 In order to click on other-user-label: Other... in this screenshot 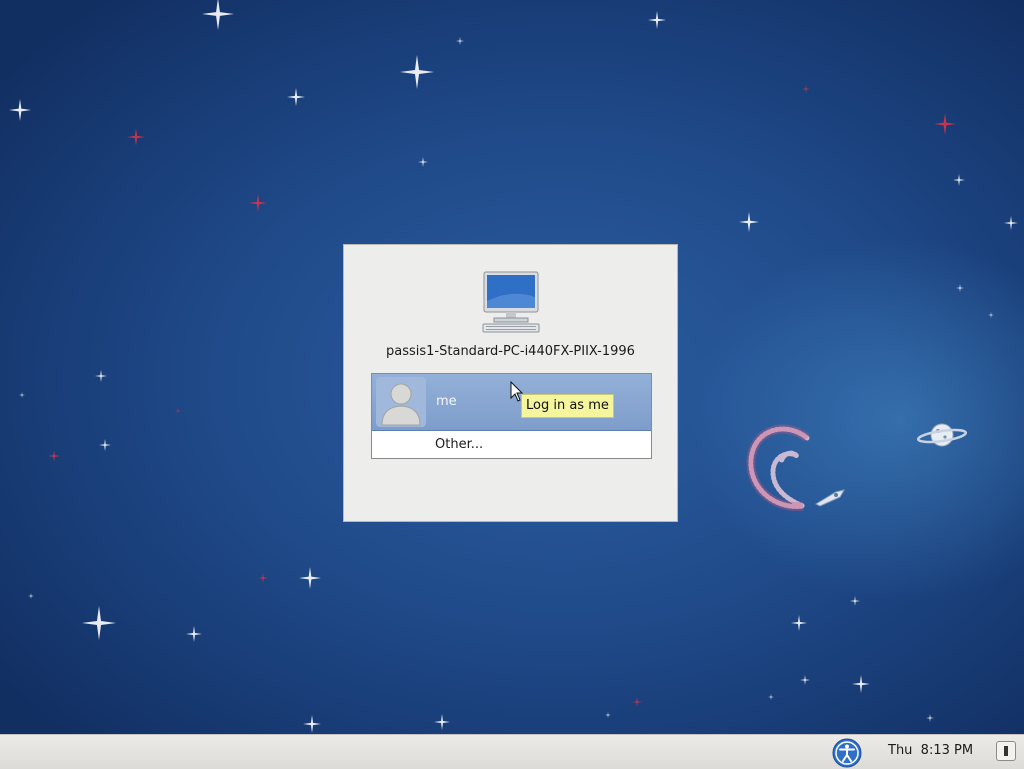, I will do `click(459, 444)`.